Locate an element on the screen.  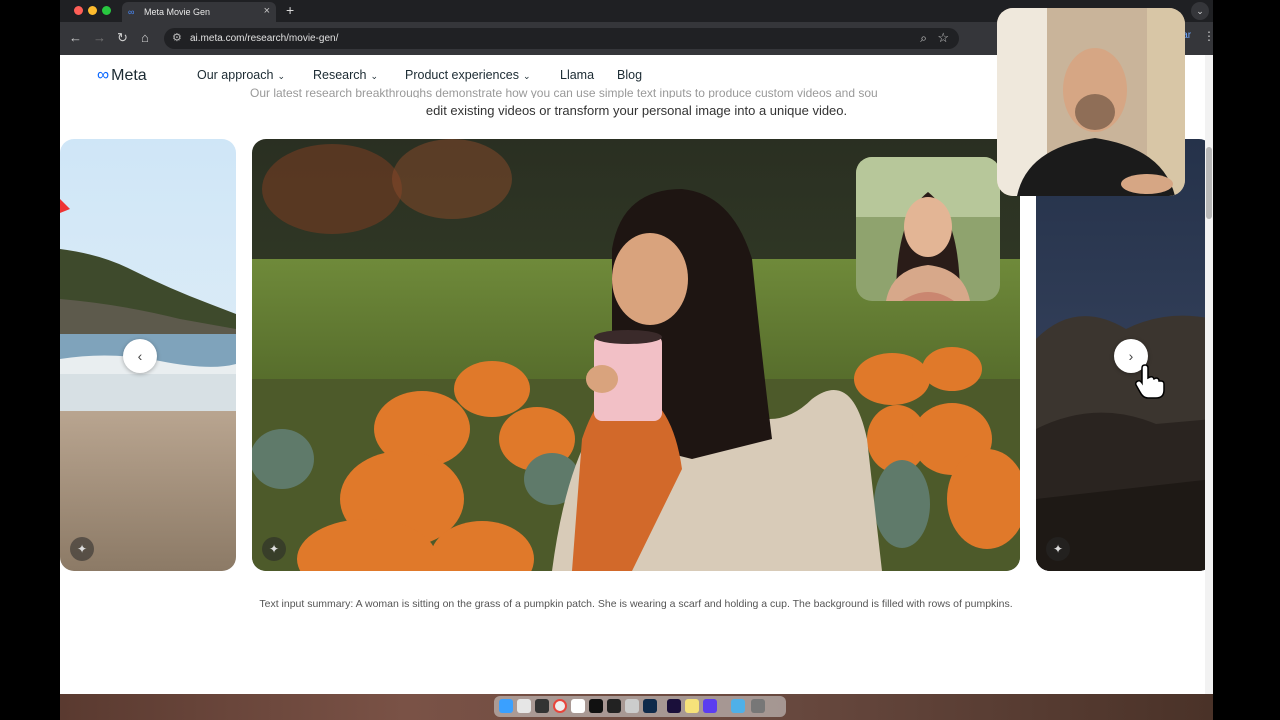
nav-research: Research ⌄ is located at coordinates (345, 75).